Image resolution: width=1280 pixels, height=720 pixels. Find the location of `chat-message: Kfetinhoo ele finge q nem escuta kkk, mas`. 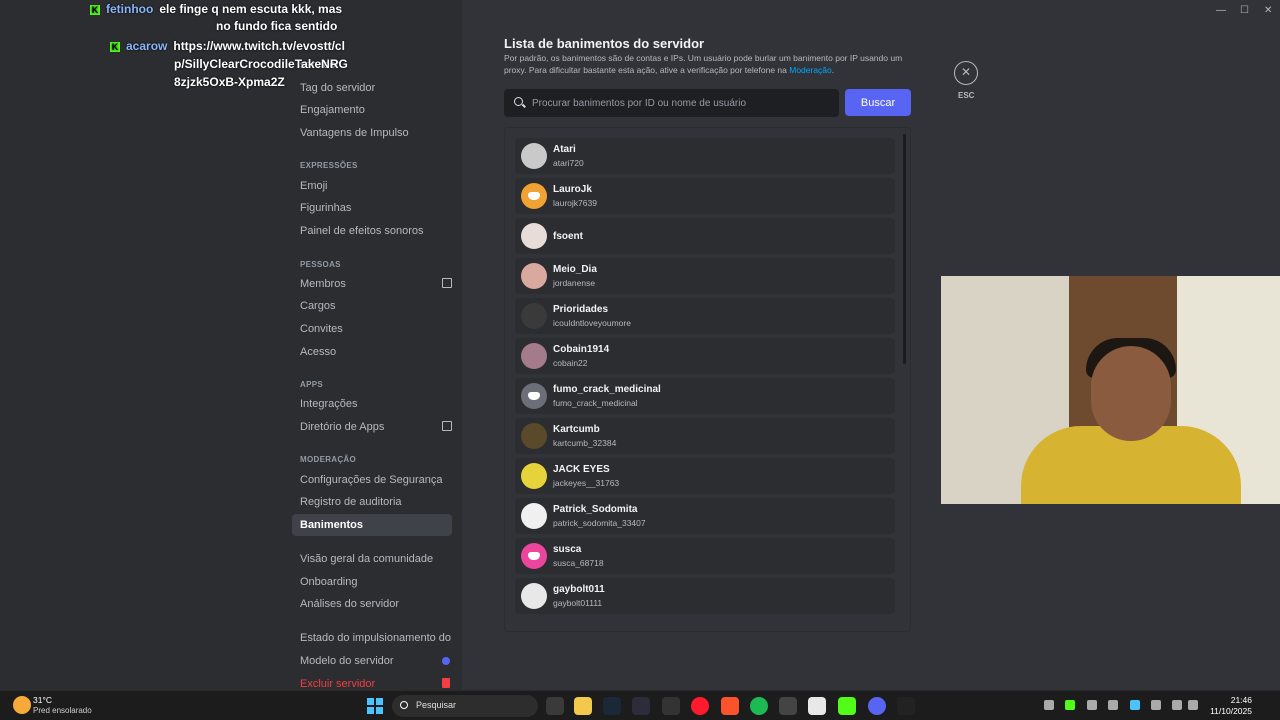

chat-message: Kfetinhoo ele finge q nem escuta kkk, mas is located at coordinates (216, 9).